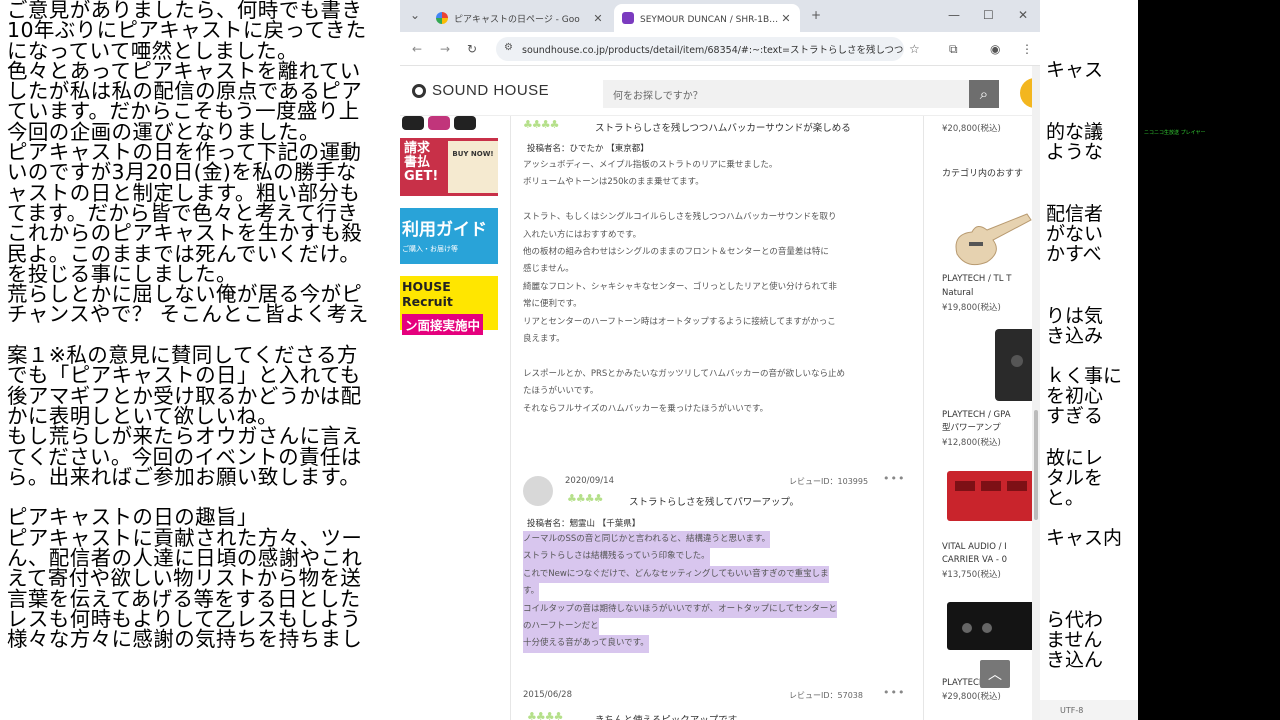 This screenshot has width=1280, height=720. Describe the element at coordinates (184, 618) in the screenshot. I see `overlay-text-line: レスも何時もよりして乙レスもしよう` at that location.